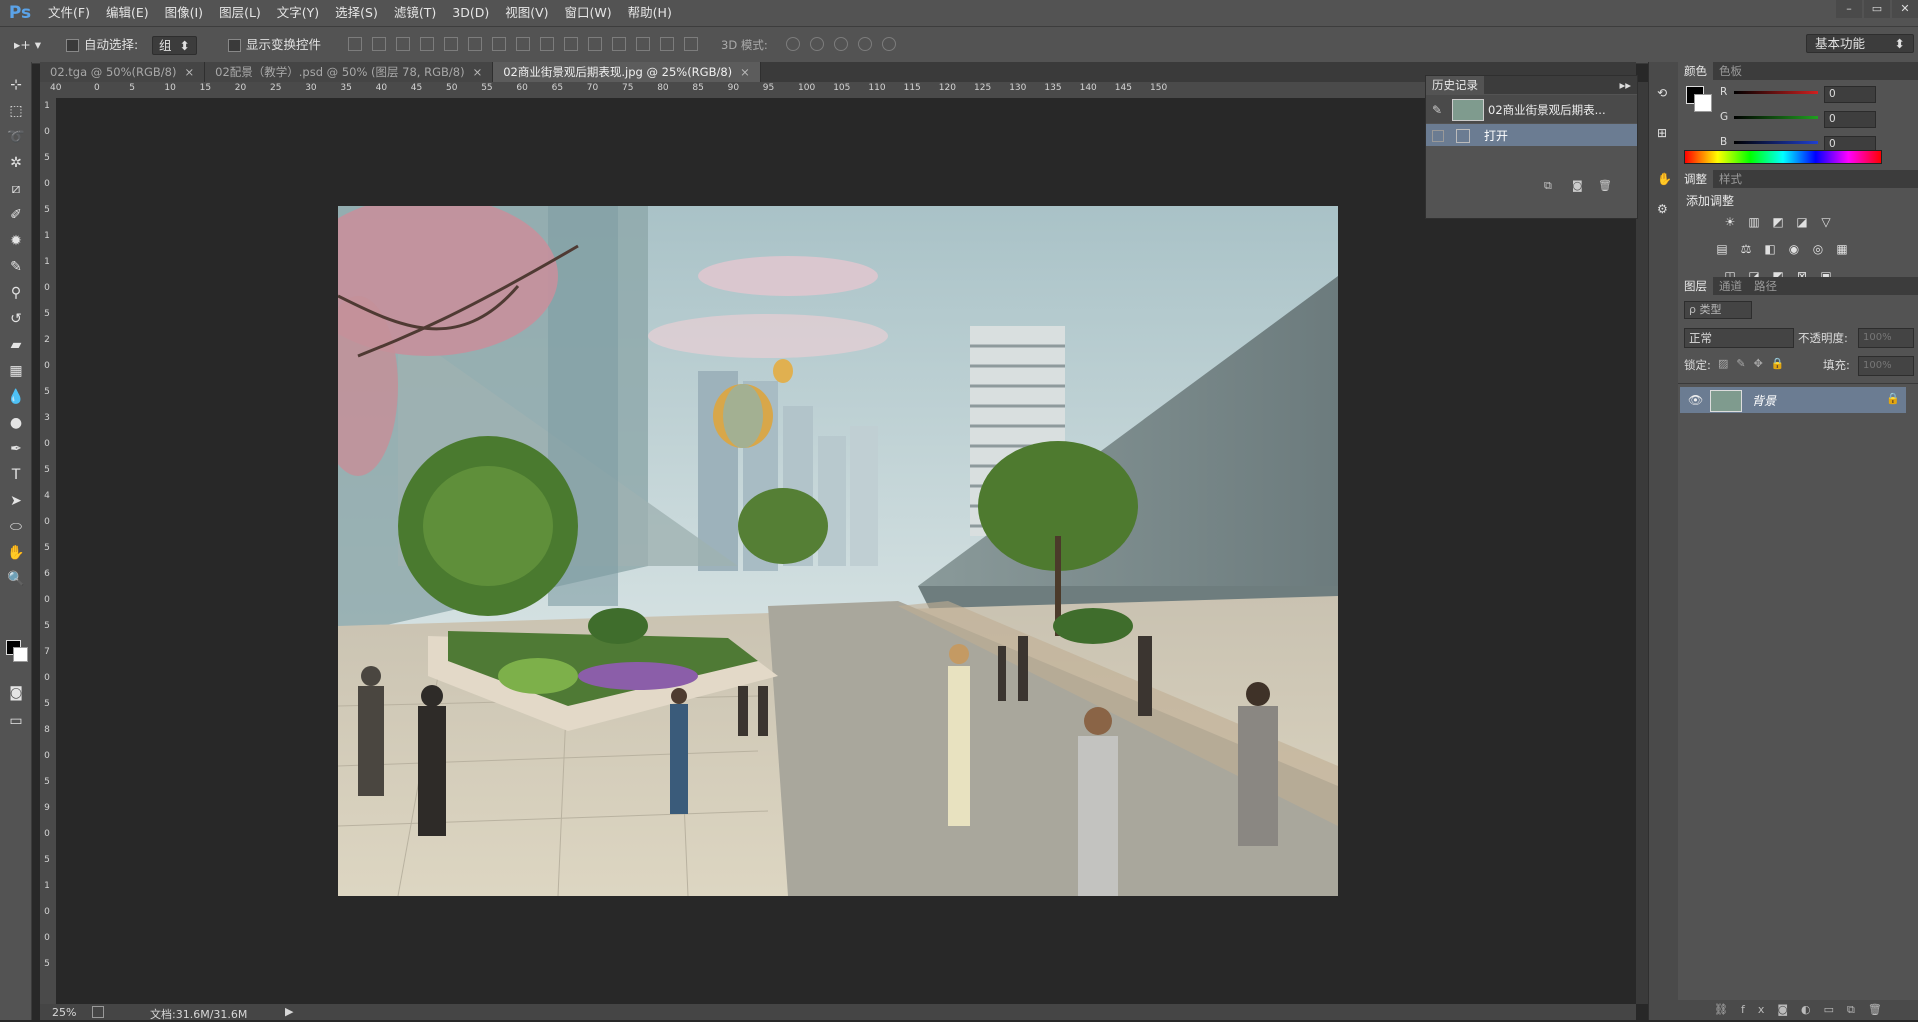 The image size is (1918, 1022). I want to click on close-window-button: ✕, so click(1905, 9).